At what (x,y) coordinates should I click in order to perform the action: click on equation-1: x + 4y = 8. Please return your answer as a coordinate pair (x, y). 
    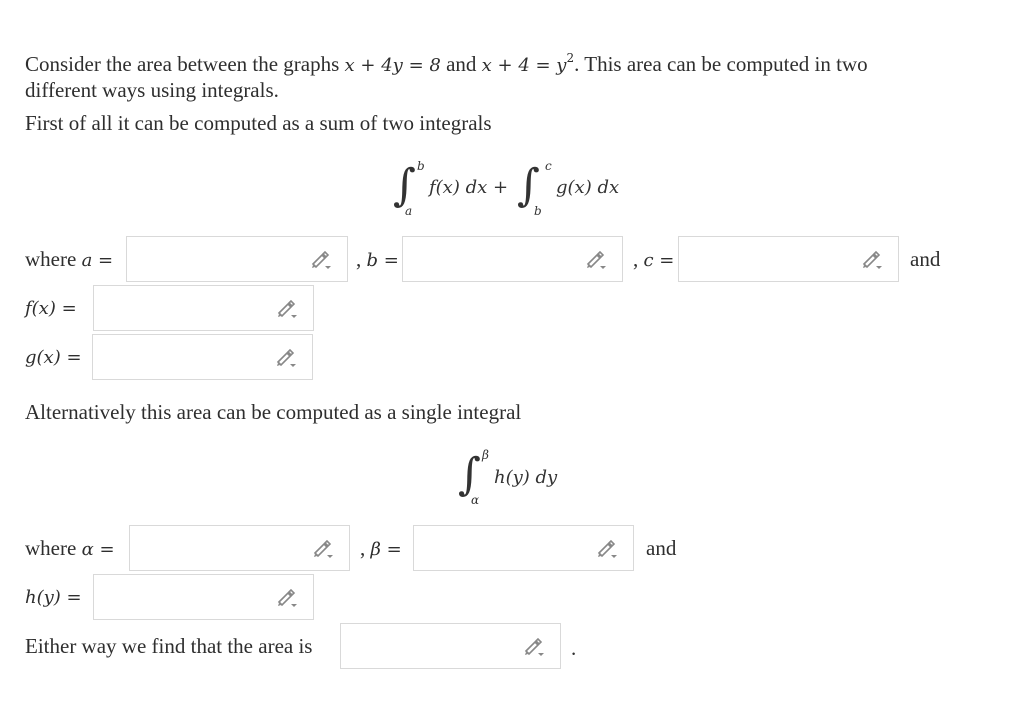
    Looking at the image, I should click on (392, 65).